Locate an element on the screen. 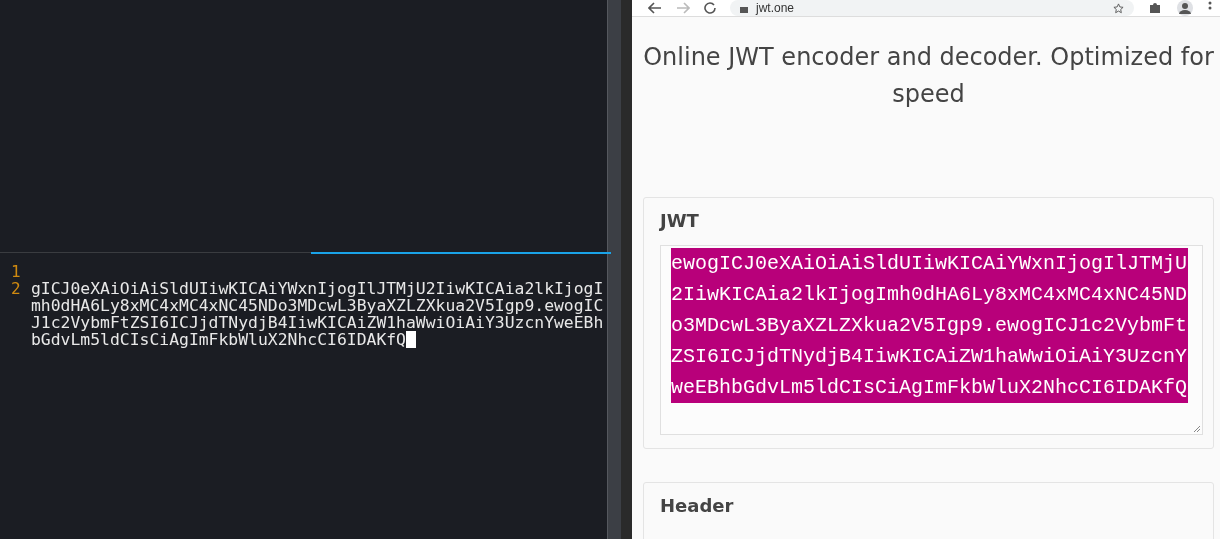 The height and width of the screenshot is (539, 1220). card-title: Header is located at coordinates (697, 505).